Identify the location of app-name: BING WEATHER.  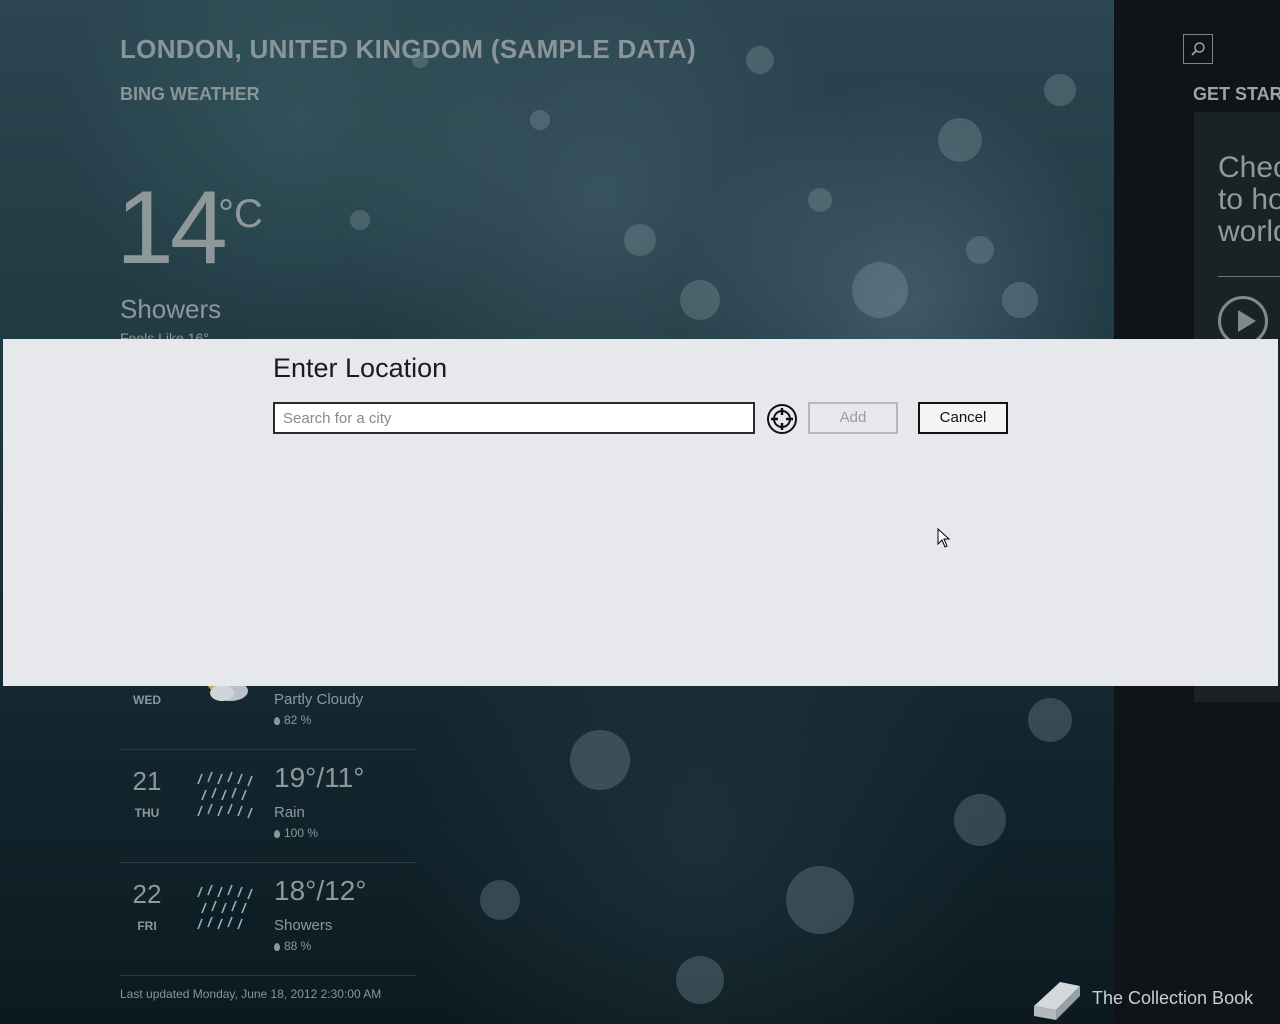
(190, 94).